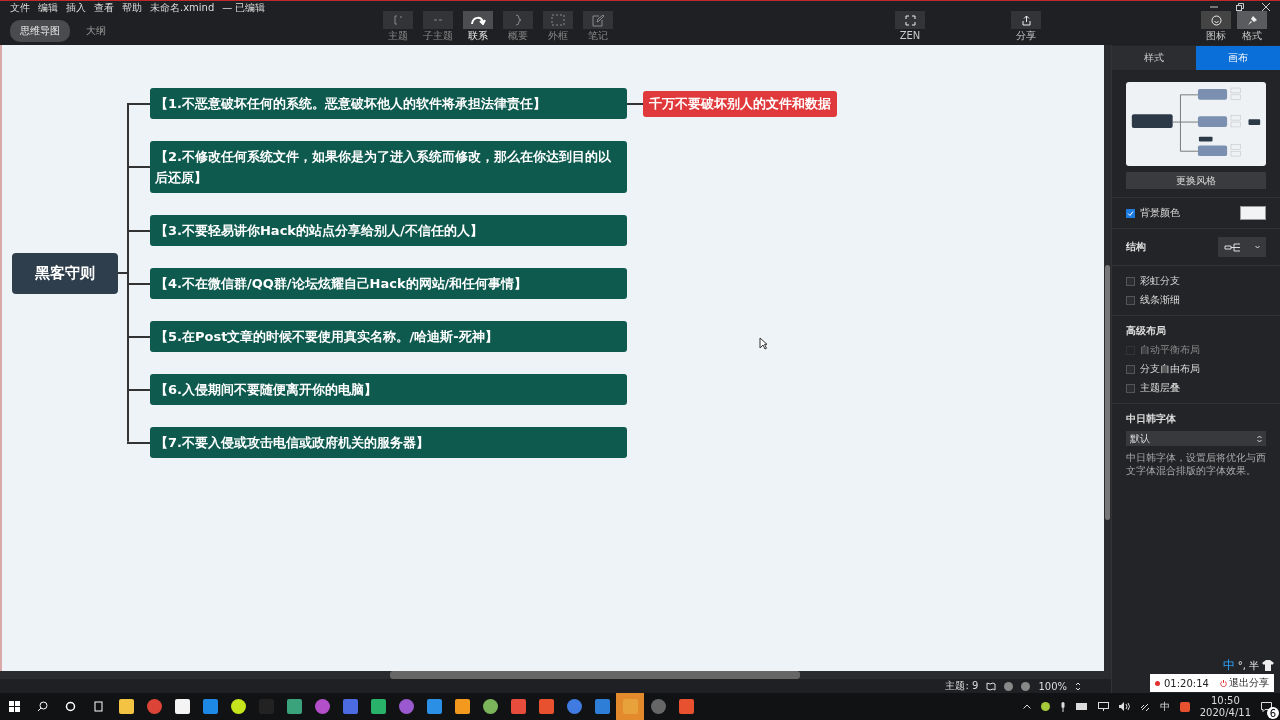  I want to click on notification-count: 6, so click(1273, 713).